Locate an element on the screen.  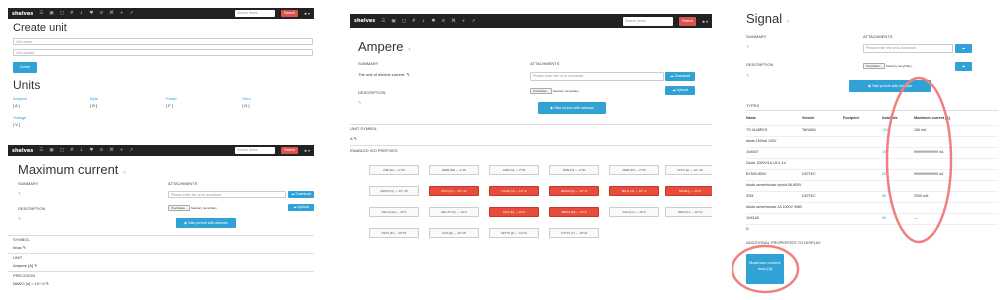
prefix-toggle: GIGA [G] — 10^9 is located at coordinates (634, 212).